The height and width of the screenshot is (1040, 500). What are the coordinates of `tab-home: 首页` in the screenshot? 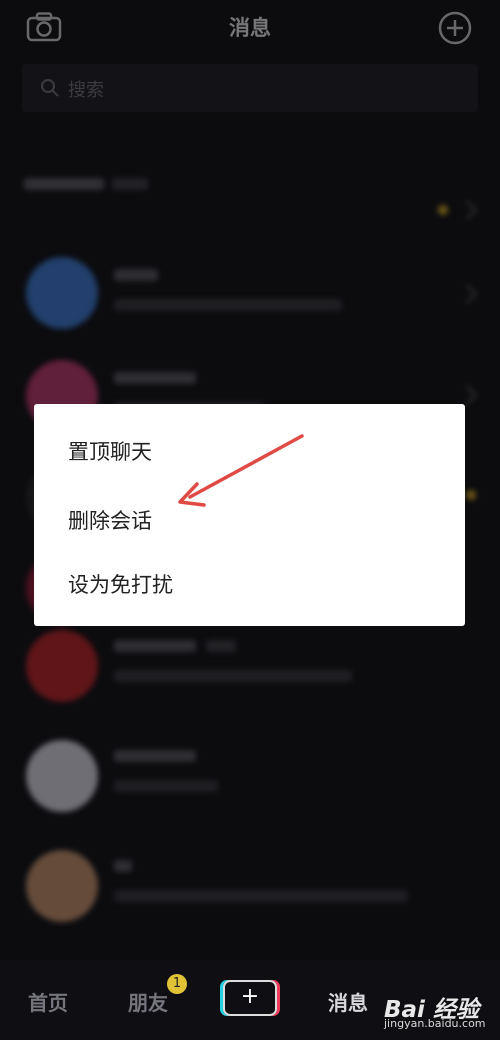 It's located at (48, 1001).